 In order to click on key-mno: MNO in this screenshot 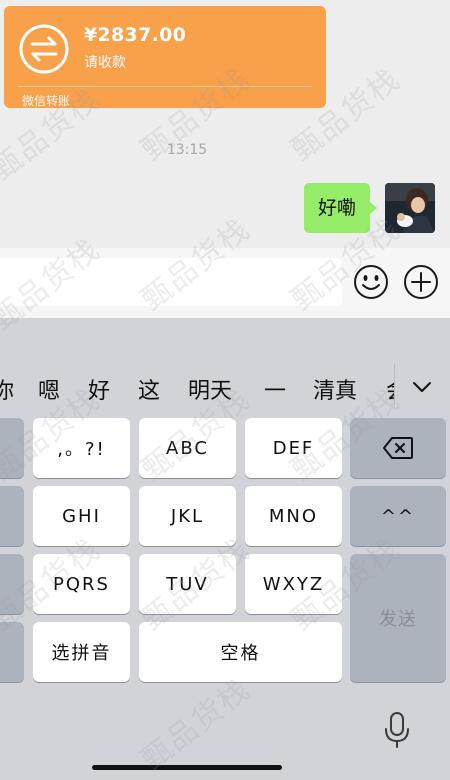, I will do `click(293, 516)`.